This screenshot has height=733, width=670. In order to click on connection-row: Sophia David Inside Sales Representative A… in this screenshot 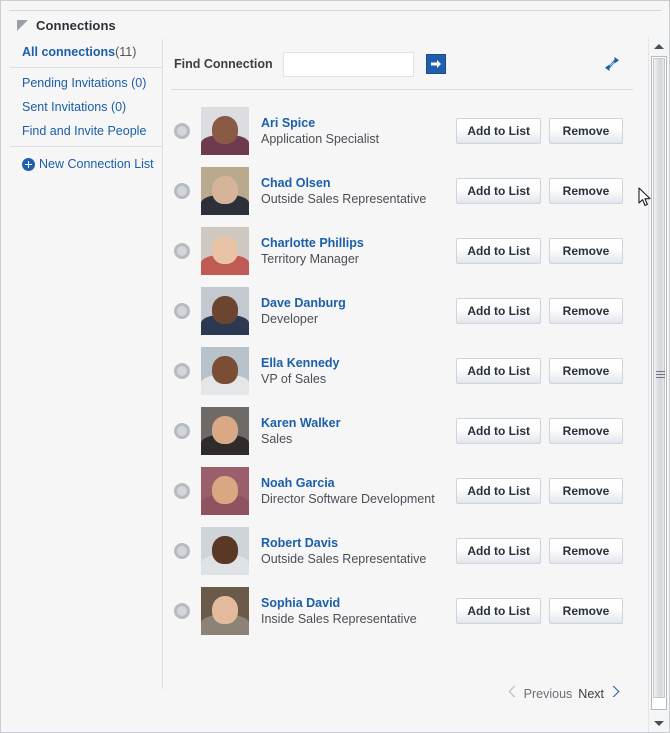, I will do `click(398, 611)`.